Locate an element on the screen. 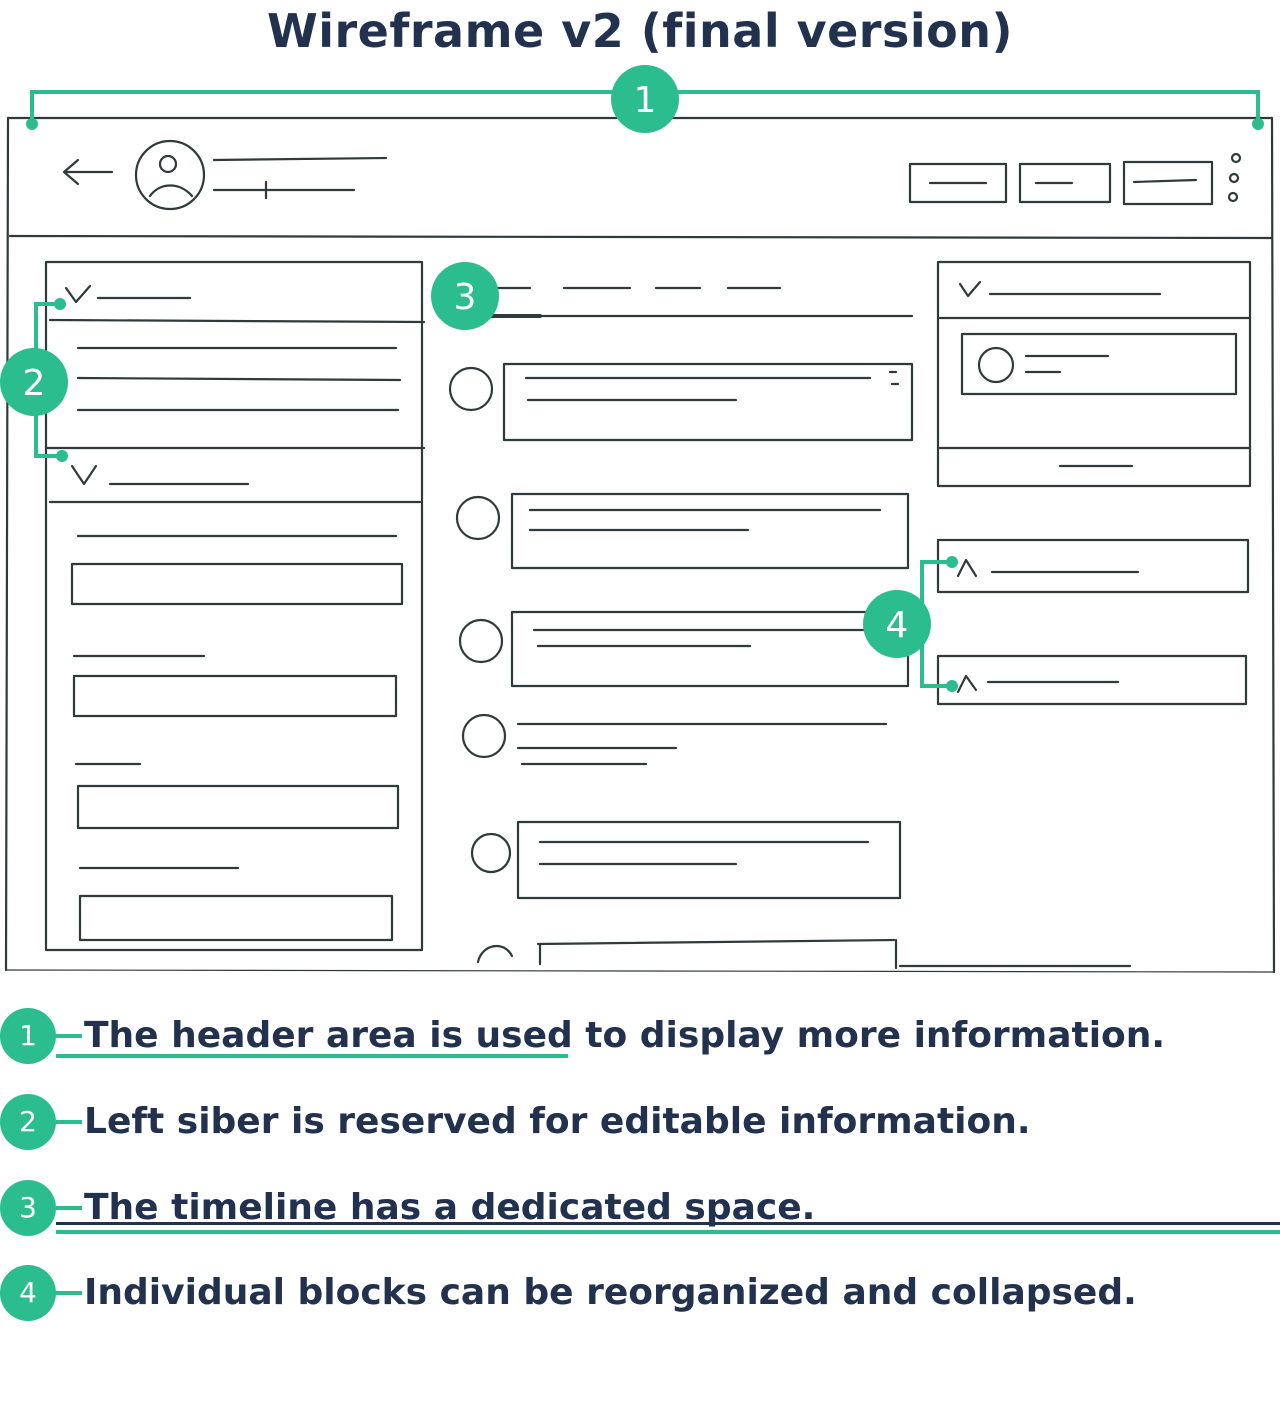 This screenshot has height=1402, width=1280. header-sketch is located at coordinates (652, 175).